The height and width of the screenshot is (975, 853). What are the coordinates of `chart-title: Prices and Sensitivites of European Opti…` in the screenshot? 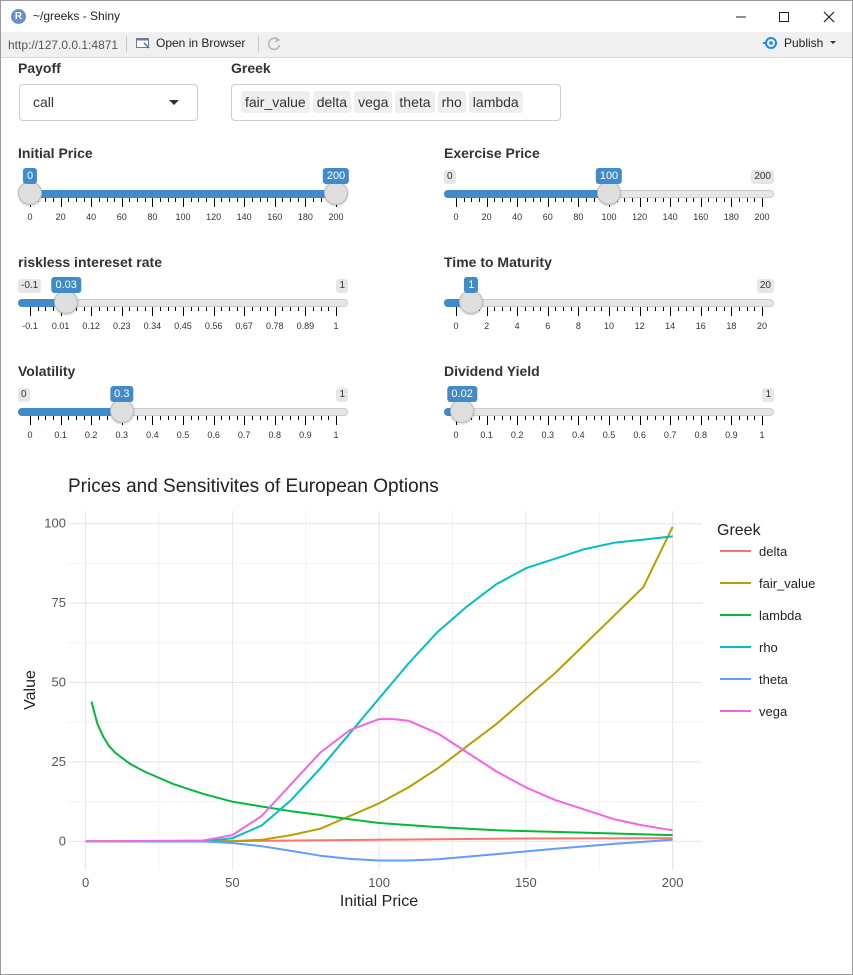 It's located at (253, 486).